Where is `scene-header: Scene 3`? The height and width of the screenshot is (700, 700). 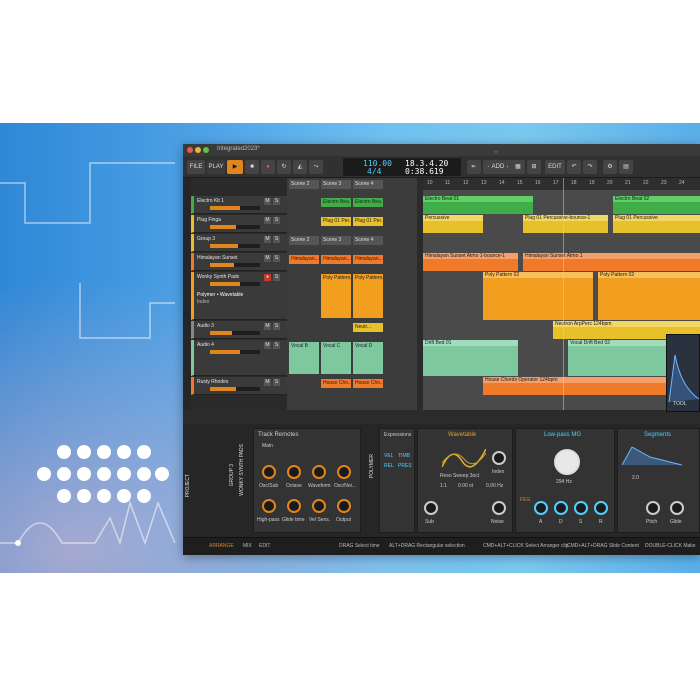
scene-header: Scene 3 is located at coordinates (336, 184).